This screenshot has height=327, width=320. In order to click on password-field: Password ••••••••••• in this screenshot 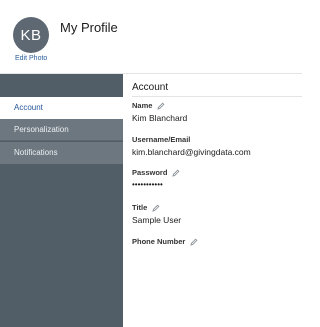, I will do `click(156, 178)`.